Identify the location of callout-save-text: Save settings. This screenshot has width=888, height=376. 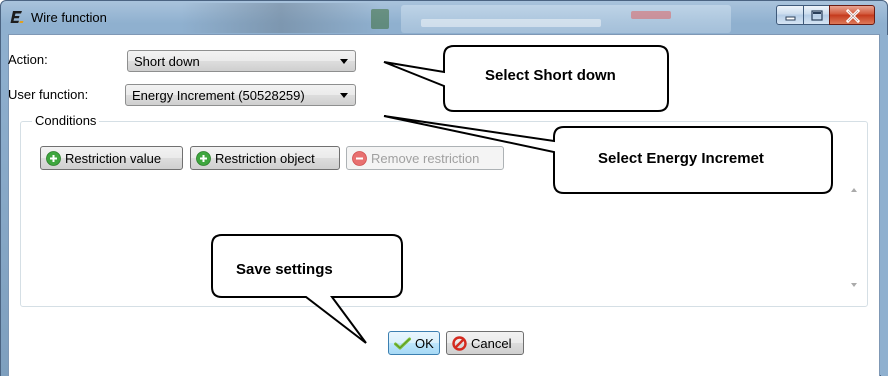
(284, 269).